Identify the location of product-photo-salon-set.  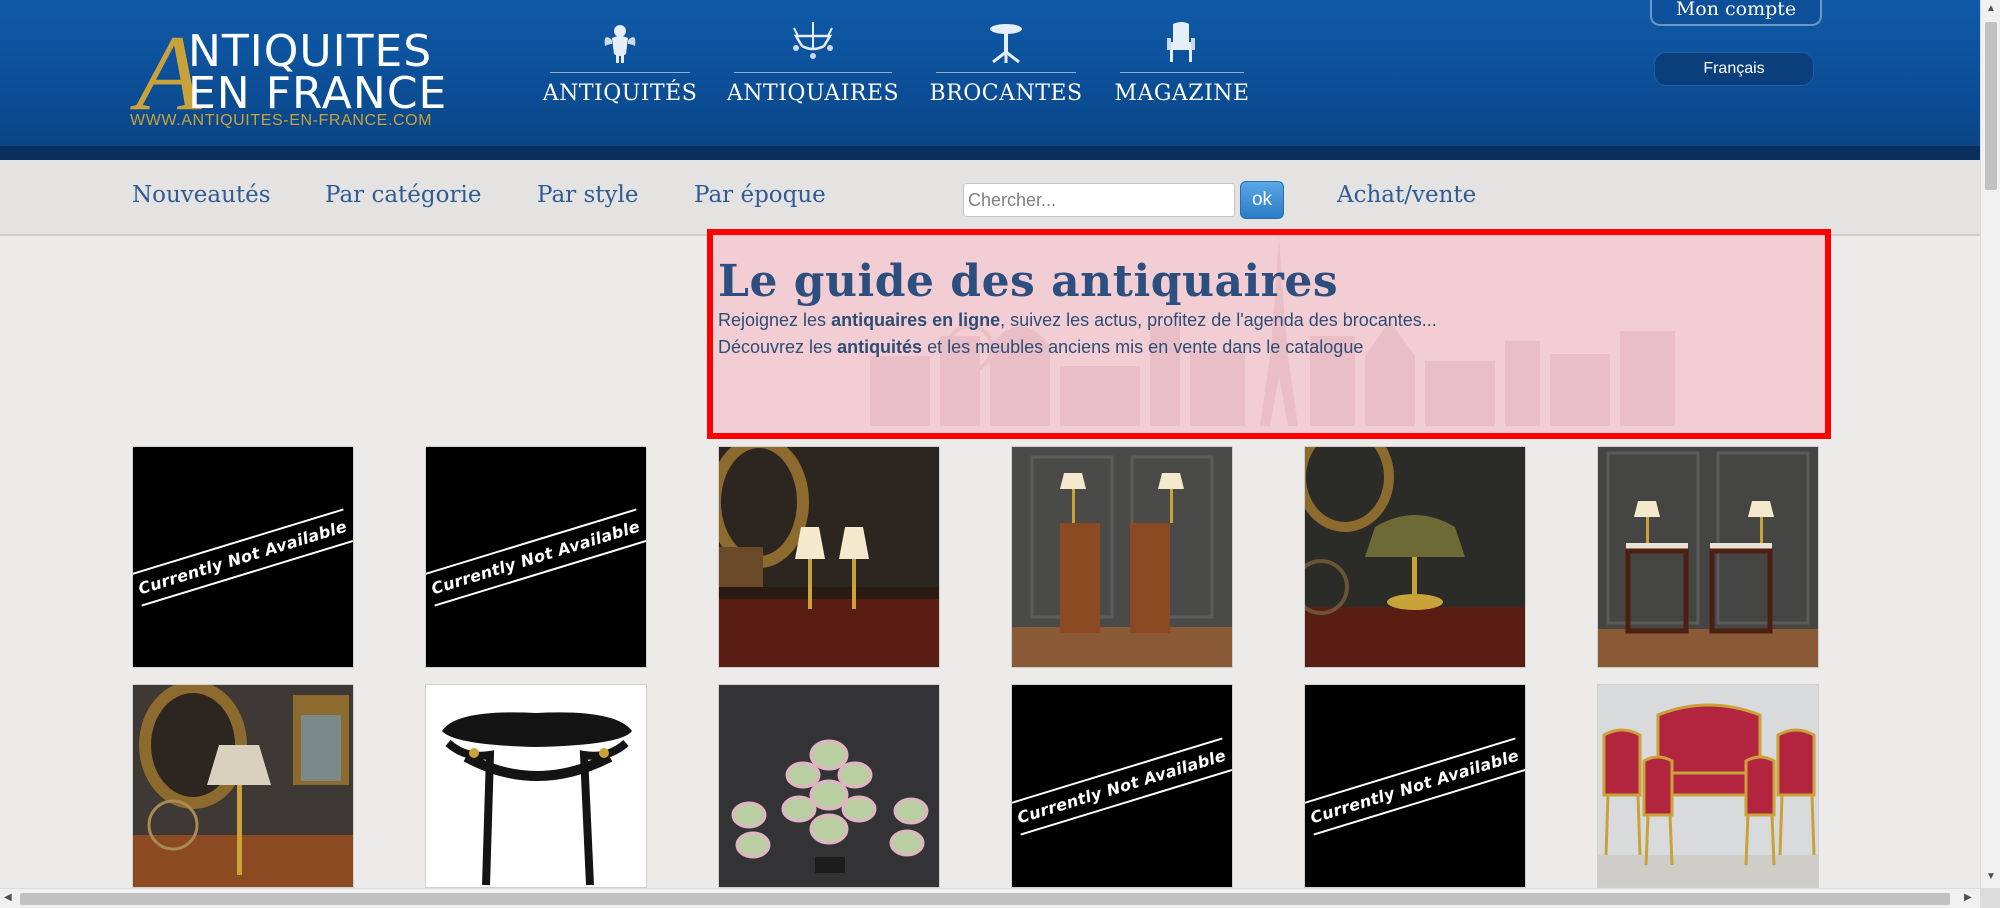
(1708, 786).